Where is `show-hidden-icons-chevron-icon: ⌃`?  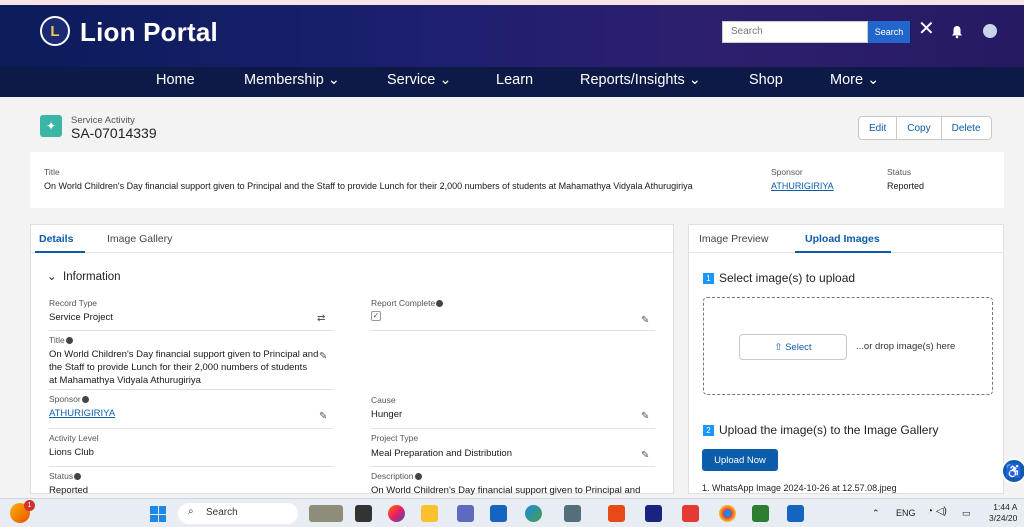
show-hidden-icons-chevron-icon: ⌃ is located at coordinates (876, 513).